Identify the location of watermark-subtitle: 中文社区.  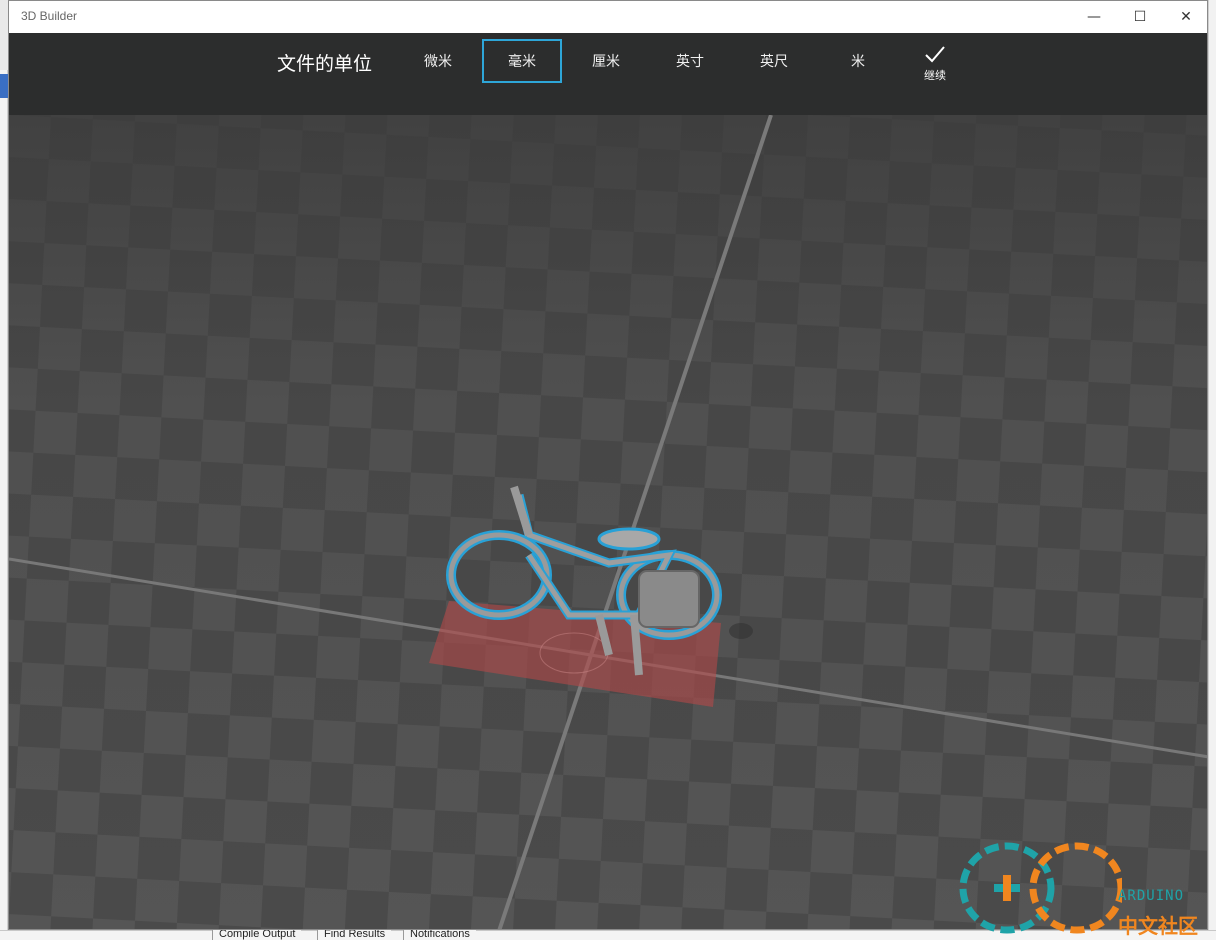
(1158, 926).